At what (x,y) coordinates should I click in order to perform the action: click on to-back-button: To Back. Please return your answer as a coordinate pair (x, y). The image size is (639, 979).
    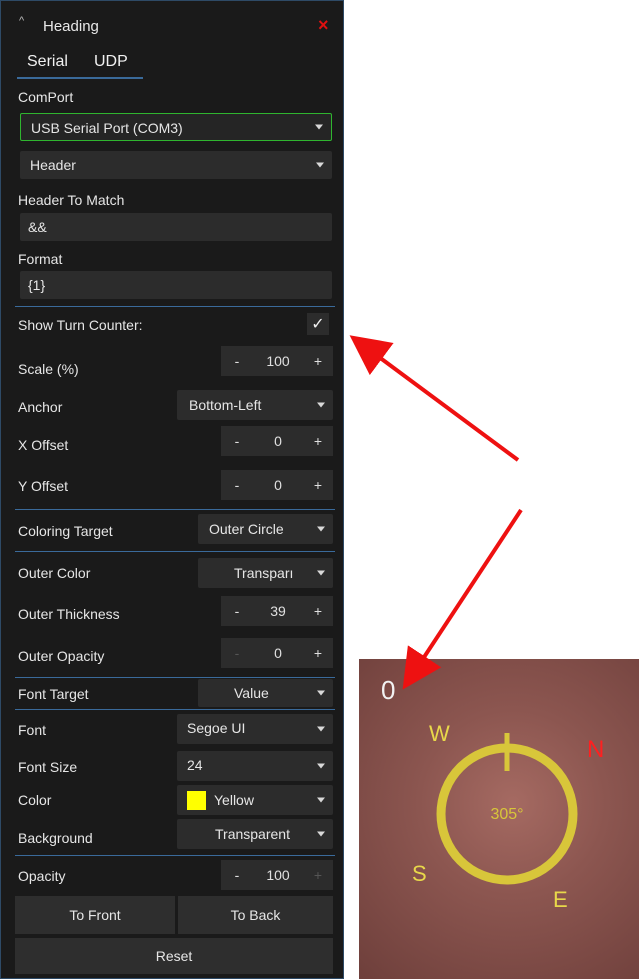
    Looking at the image, I should click on (255, 915).